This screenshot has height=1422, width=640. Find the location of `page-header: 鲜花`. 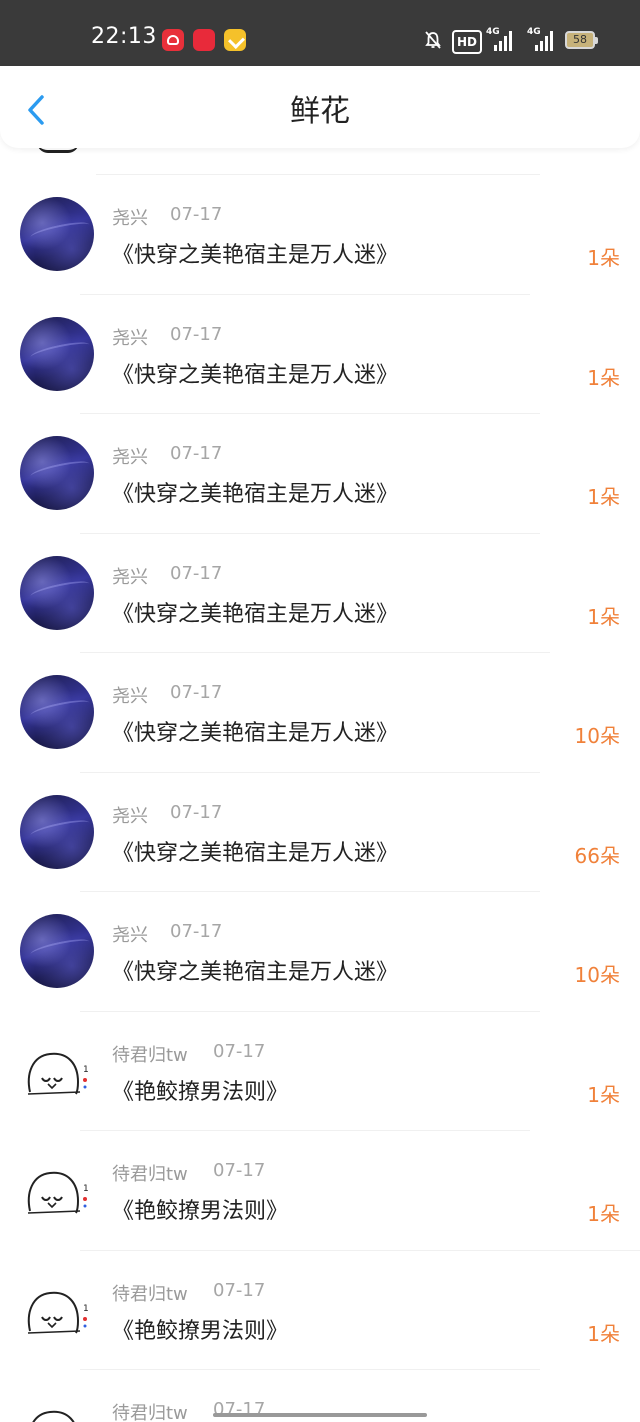

page-header: 鲜花 is located at coordinates (320, 107).